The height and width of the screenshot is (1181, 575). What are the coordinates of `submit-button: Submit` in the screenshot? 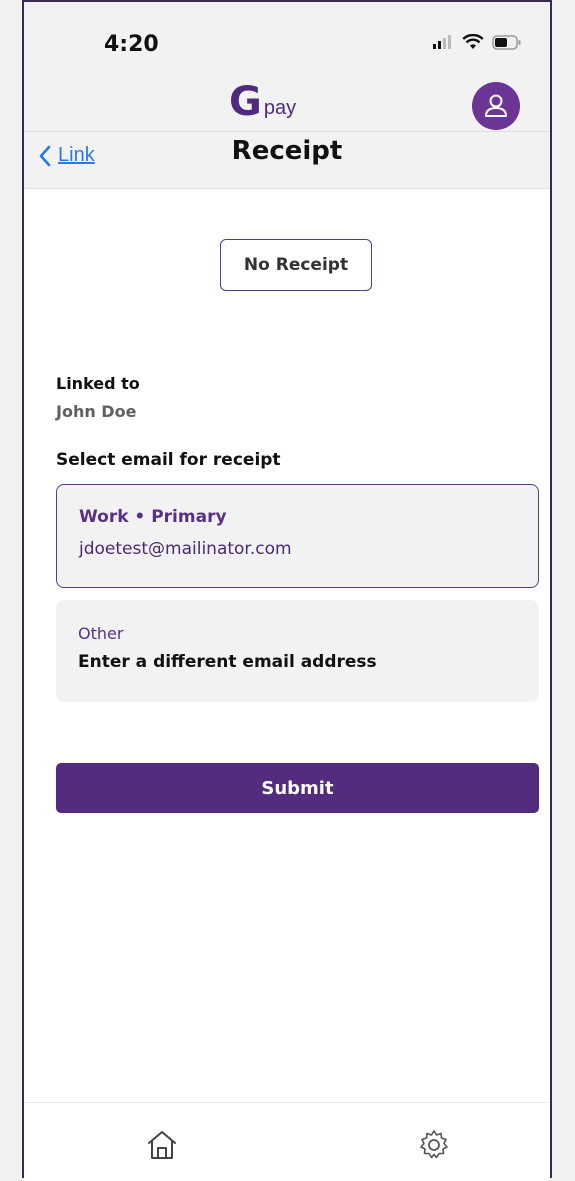 It's located at (297, 788).